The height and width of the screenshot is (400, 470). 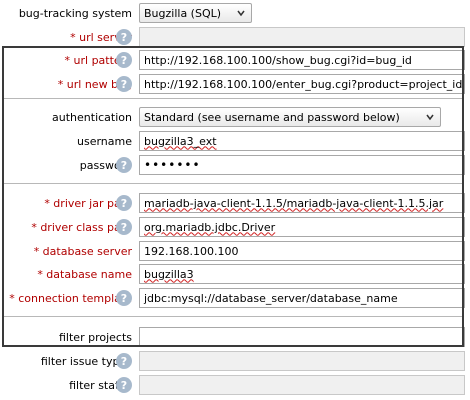 I want to click on row-filter-projects: filter projects, so click(x=235, y=337).